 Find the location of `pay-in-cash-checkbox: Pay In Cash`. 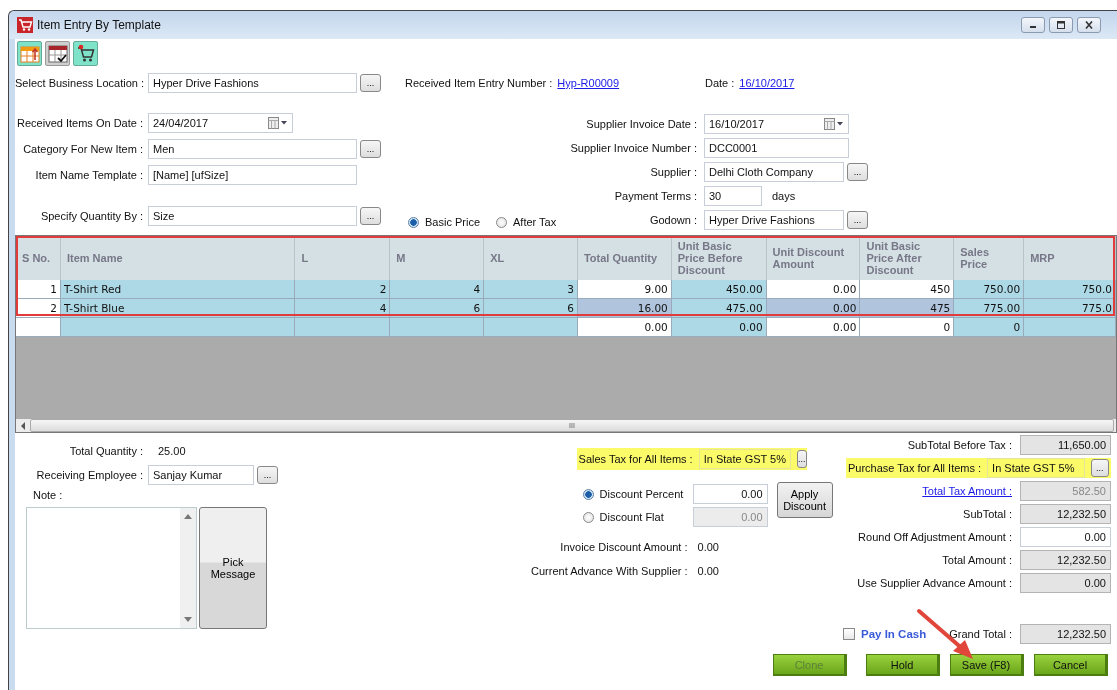

pay-in-cash-checkbox: Pay In Cash is located at coordinates (885, 634).